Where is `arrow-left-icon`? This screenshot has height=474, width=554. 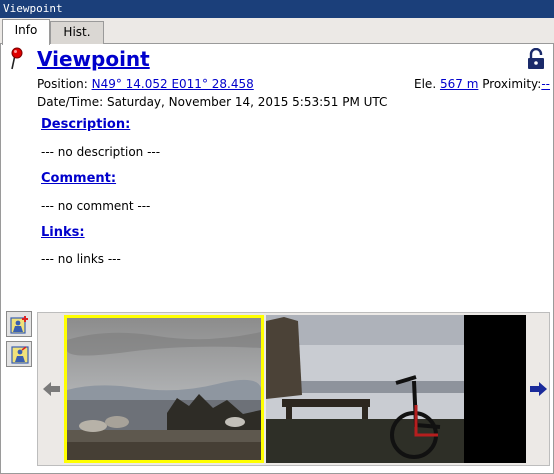
arrow-left-icon is located at coordinates (52, 389).